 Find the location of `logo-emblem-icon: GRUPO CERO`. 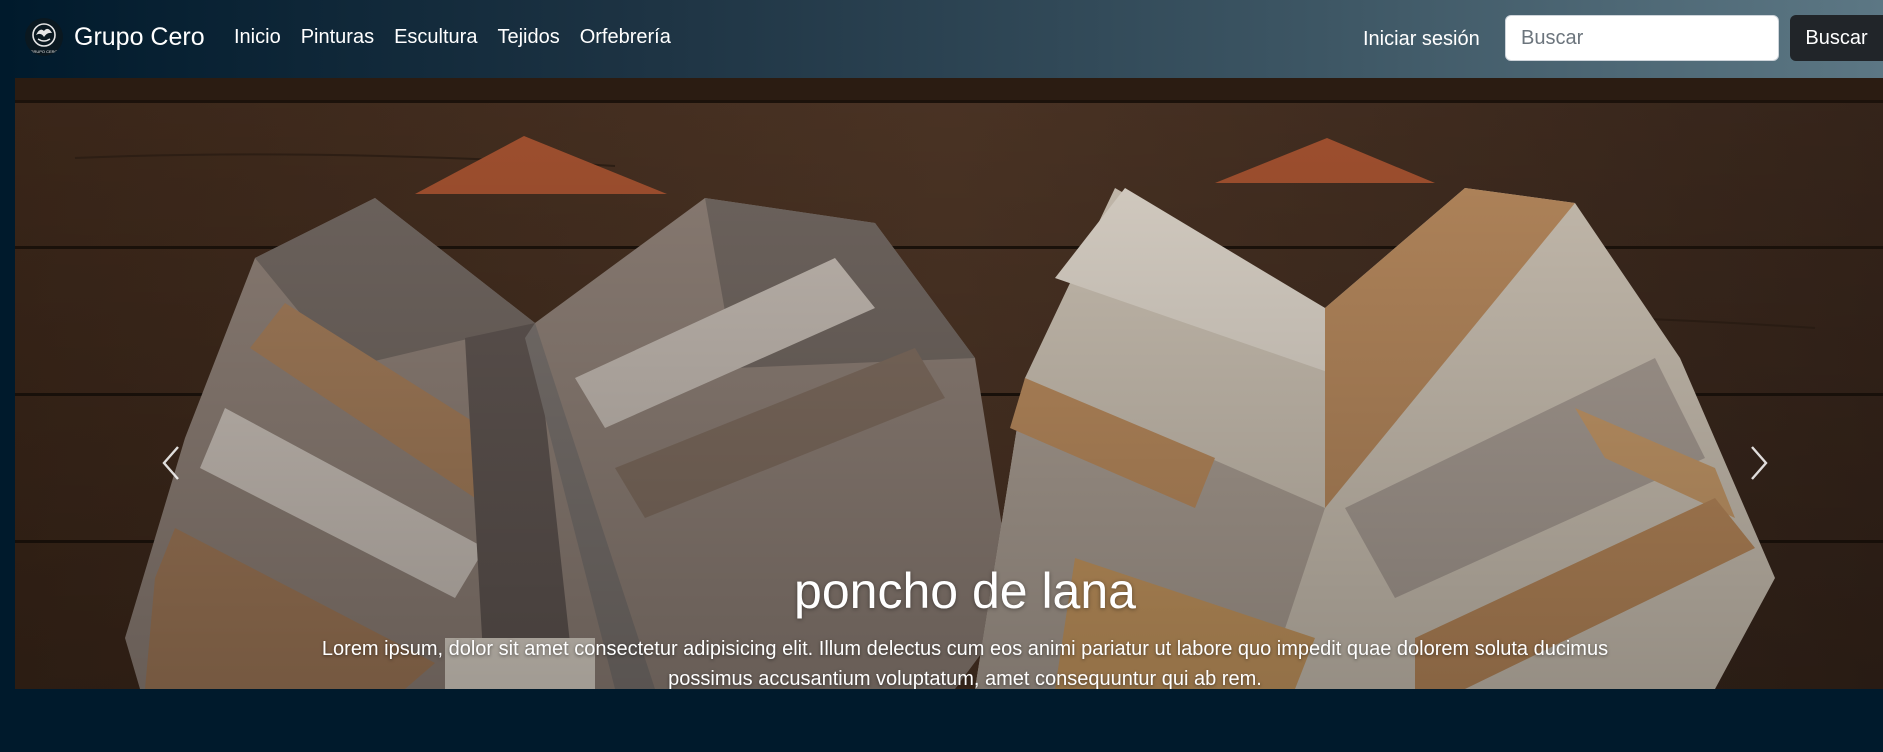

logo-emblem-icon: GRUPO CERO is located at coordinates (44, 38).